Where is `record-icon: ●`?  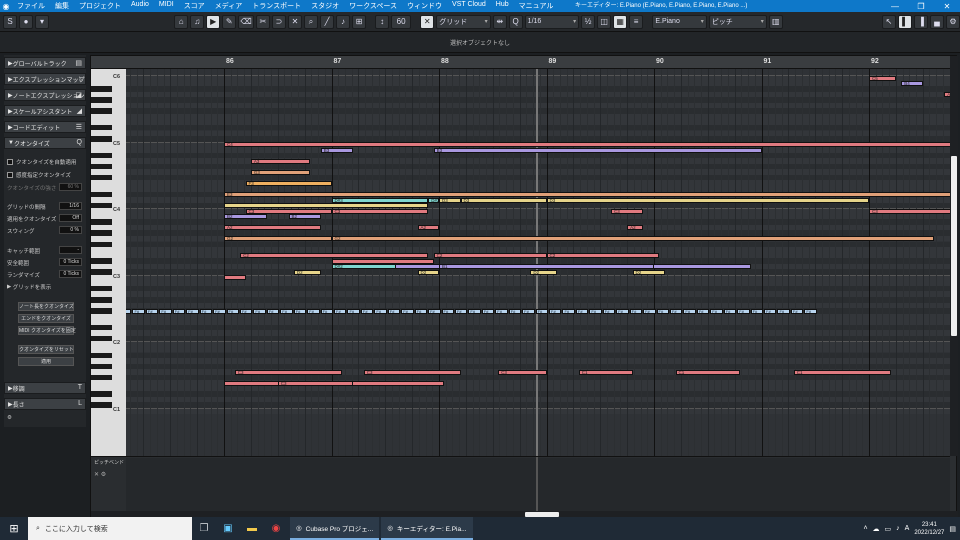
record-icon: ● is located at coordinates (26, 21).